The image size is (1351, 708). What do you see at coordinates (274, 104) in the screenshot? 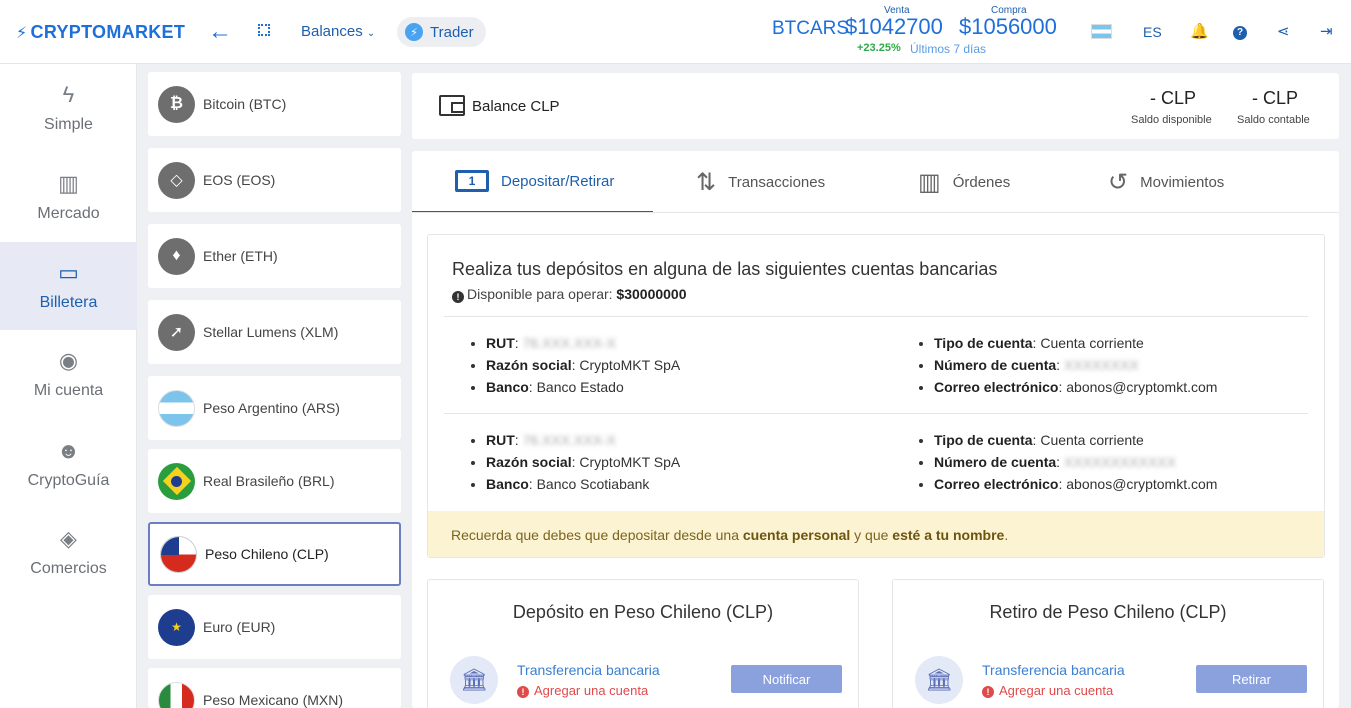
I see `currency-item-btc: ₿ Bitcoin (BTC)` at bounding box center [274, 104].